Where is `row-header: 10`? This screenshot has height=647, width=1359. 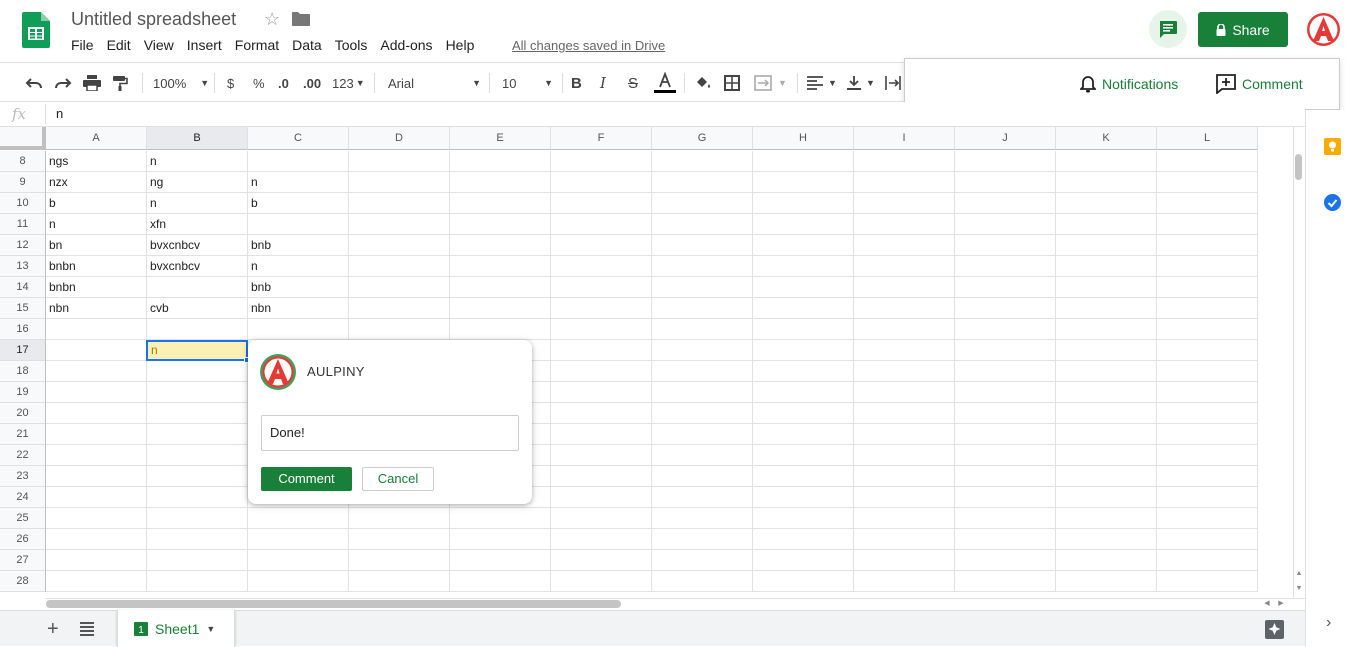 row-header: 10 is located at coordinates (23, 203).